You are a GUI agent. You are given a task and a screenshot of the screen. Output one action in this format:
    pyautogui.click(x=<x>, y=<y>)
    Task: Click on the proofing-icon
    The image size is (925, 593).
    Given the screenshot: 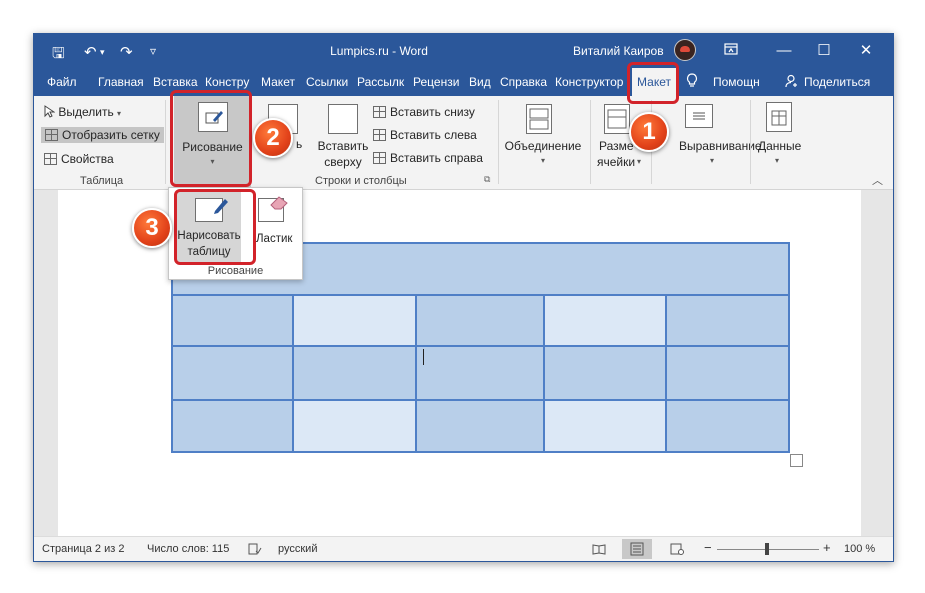 What is the action you would take?
    pyautogui.click(x=255, y=550)
    